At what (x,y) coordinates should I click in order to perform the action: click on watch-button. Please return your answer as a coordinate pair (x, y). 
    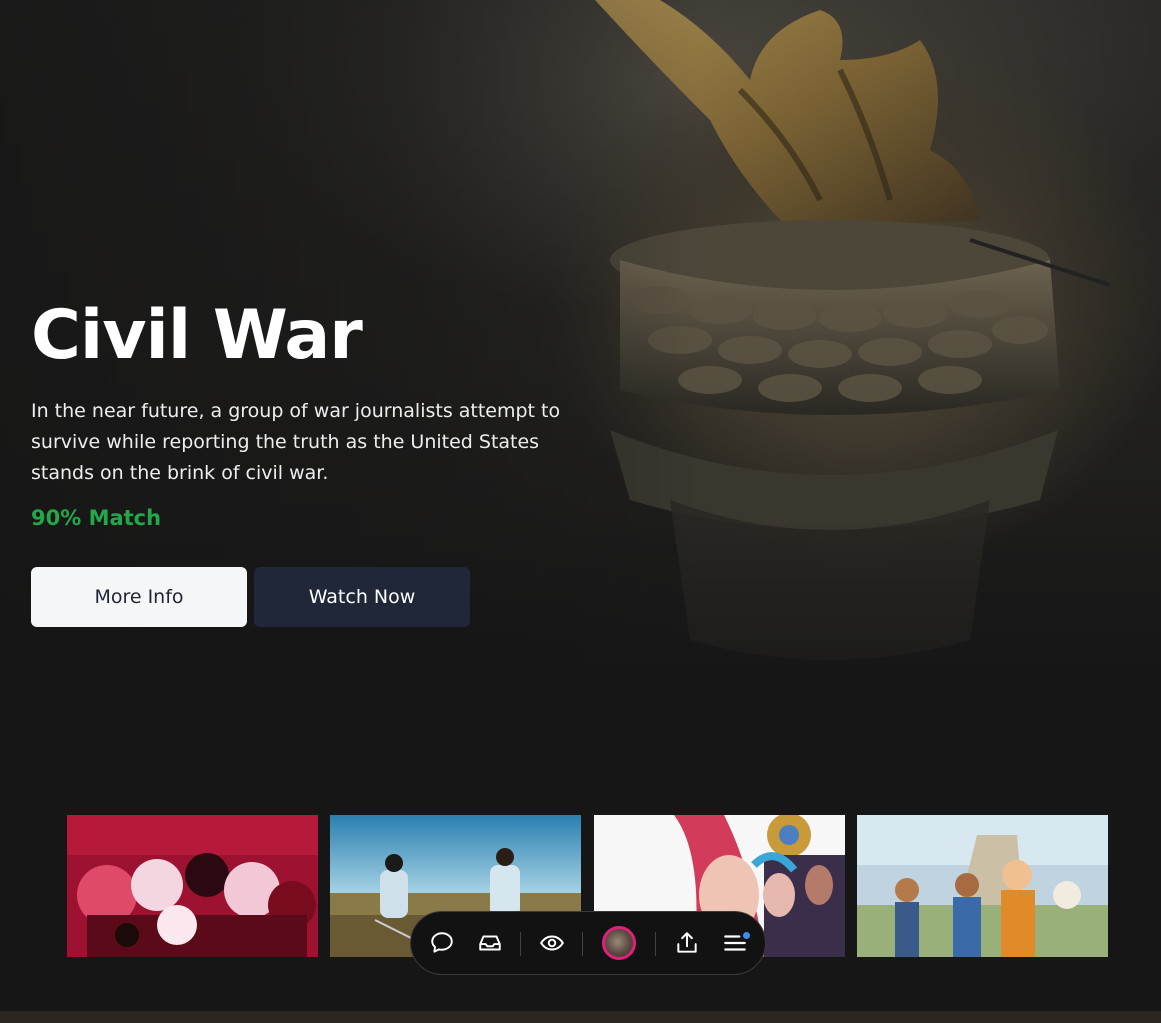
    Looking at the image, I should click on (552, 943).